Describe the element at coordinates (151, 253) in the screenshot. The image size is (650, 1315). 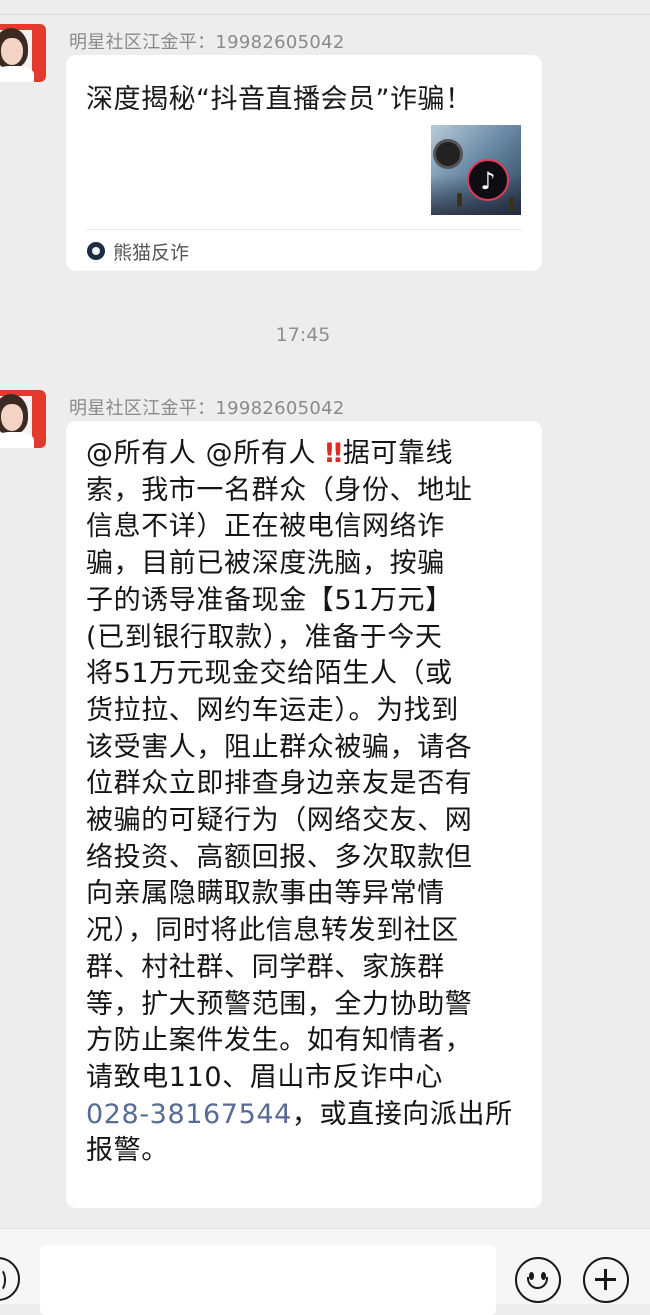
I see `card-source: 熊猫反诈` at that location.